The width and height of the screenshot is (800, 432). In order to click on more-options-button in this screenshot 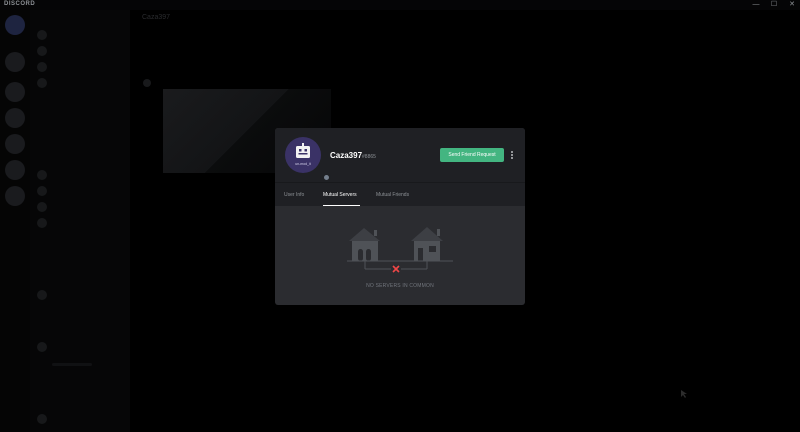, I will do `click(512, 155)`.